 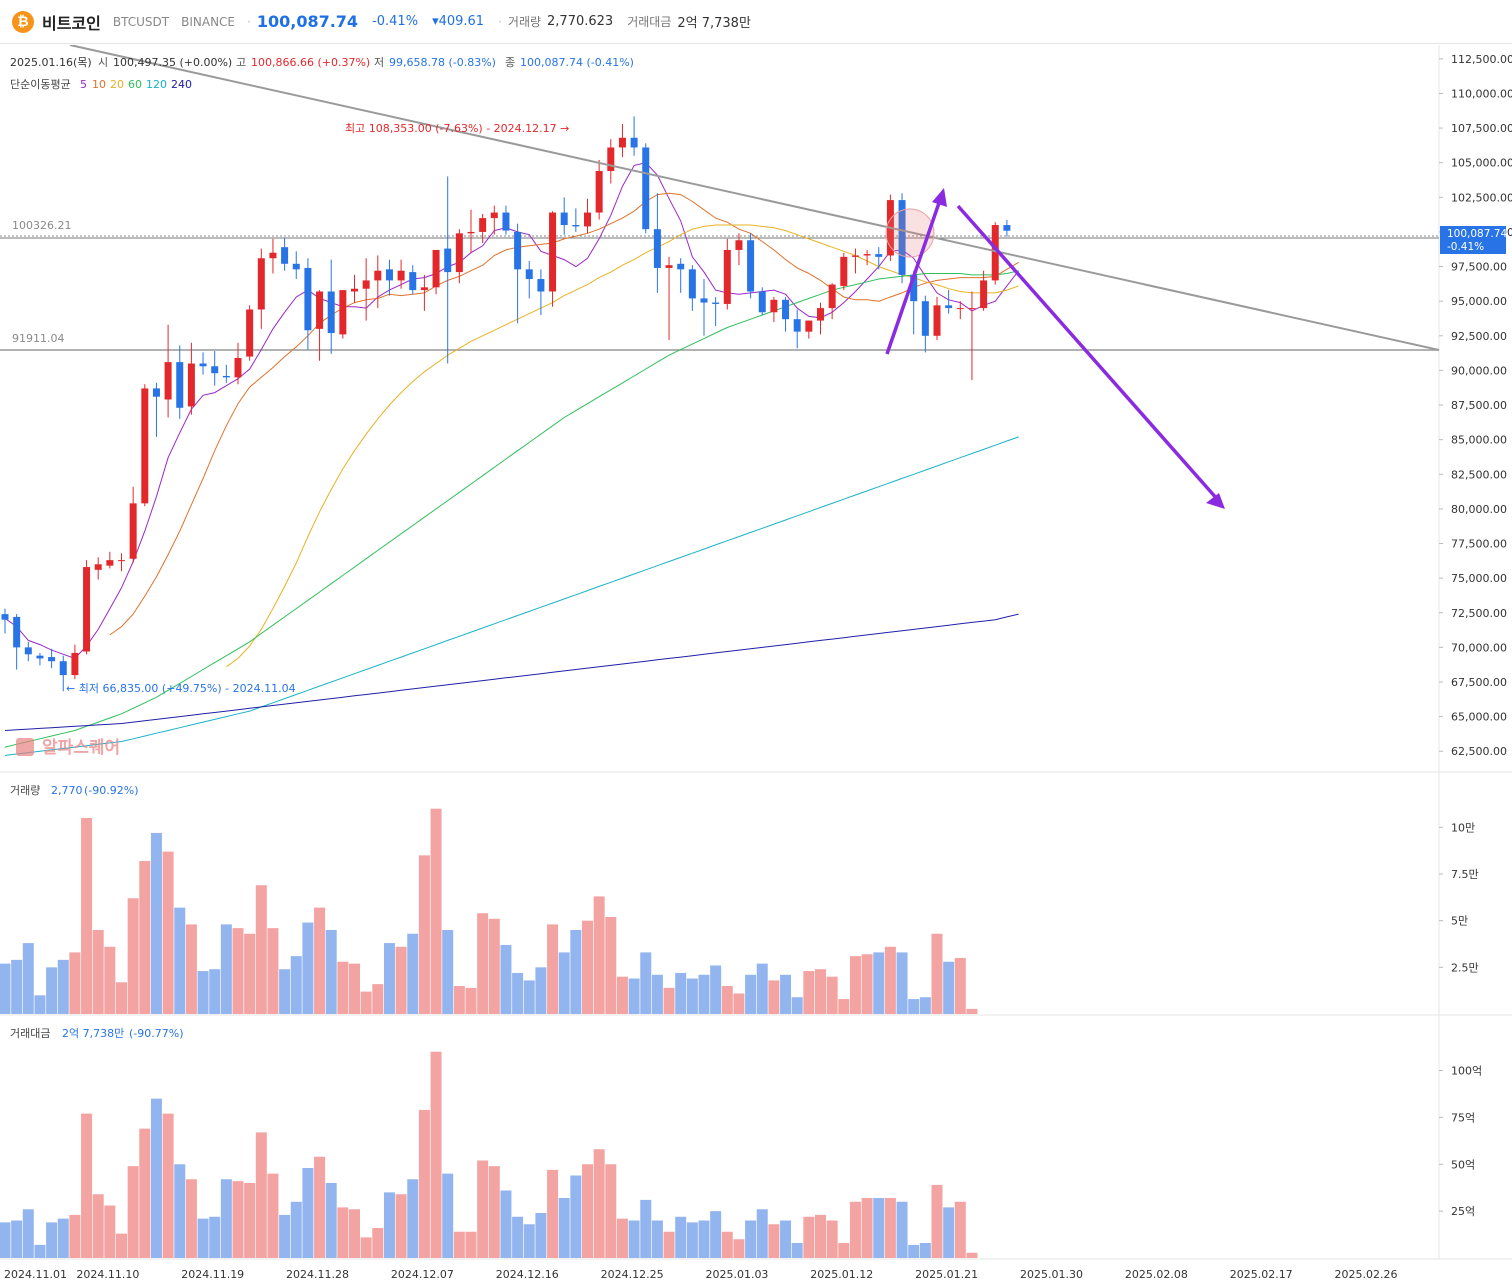 I want to click on price-tick-label: 62,500.00, so click(x=1479, y=751).